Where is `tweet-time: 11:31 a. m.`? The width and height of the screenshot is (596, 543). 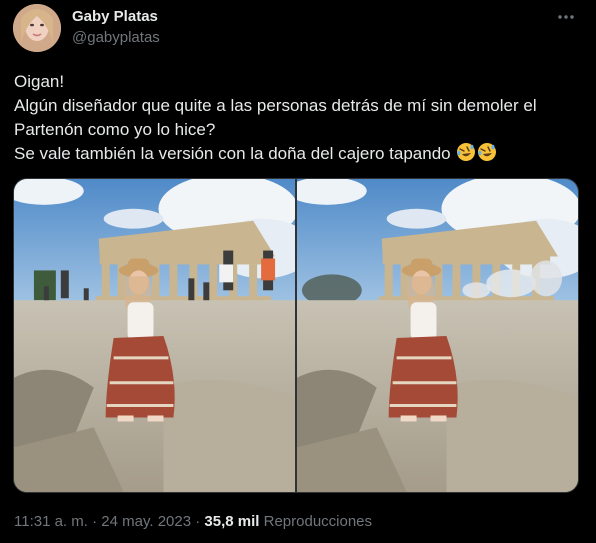 tweet-time: 11:31 a. m. is located at coordinates (51, 521).